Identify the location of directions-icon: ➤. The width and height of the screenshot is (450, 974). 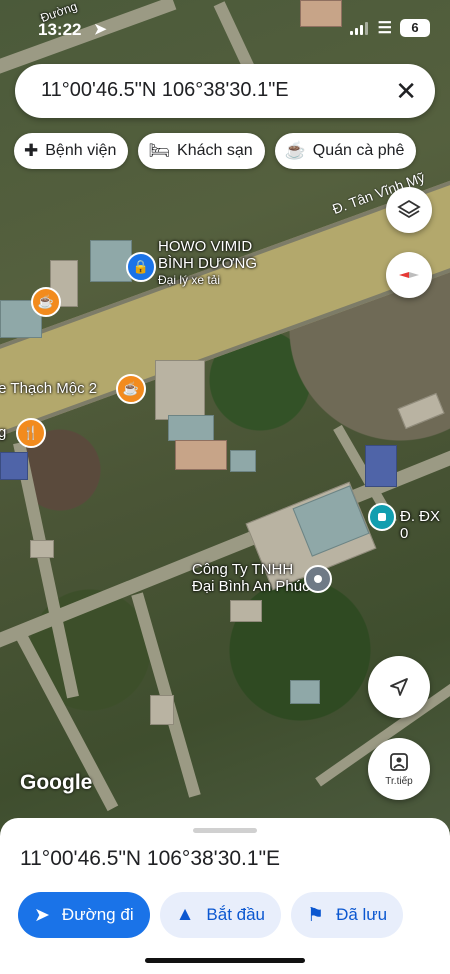
(42, 915).